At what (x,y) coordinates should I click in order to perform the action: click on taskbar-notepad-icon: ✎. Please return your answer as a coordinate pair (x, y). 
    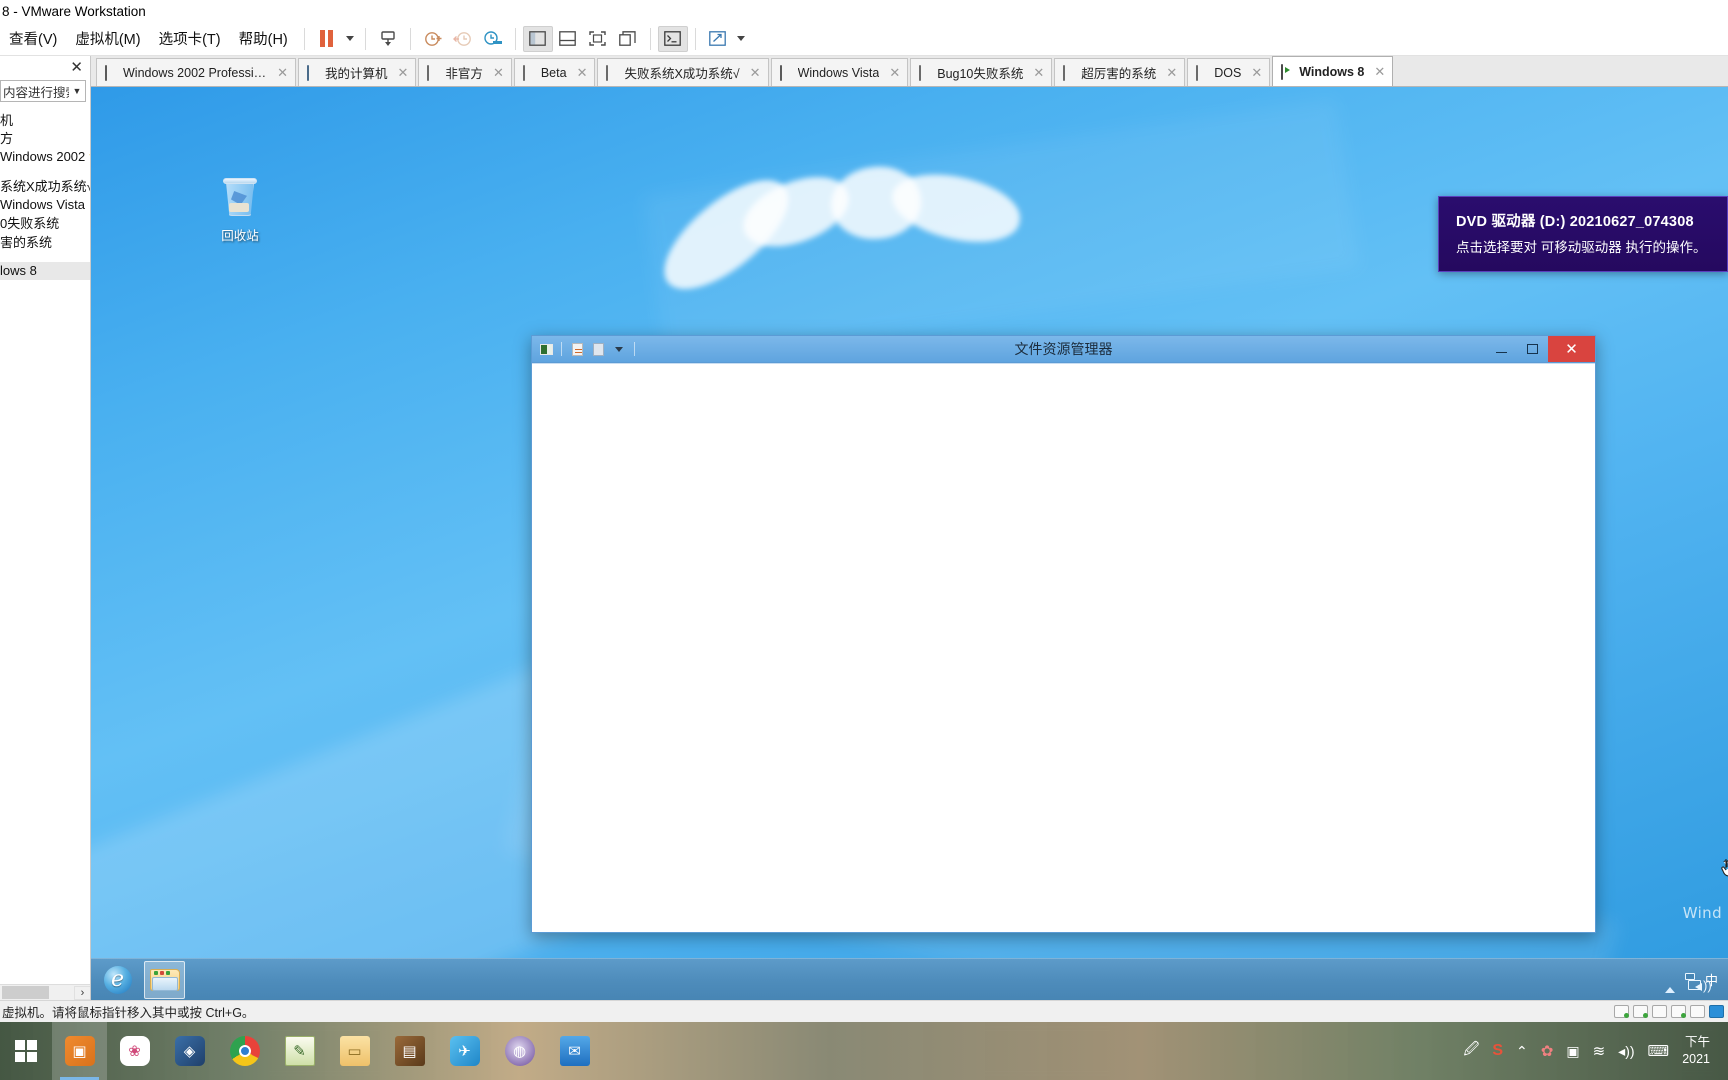
    Looking at the image, I should click on (299, 1051).